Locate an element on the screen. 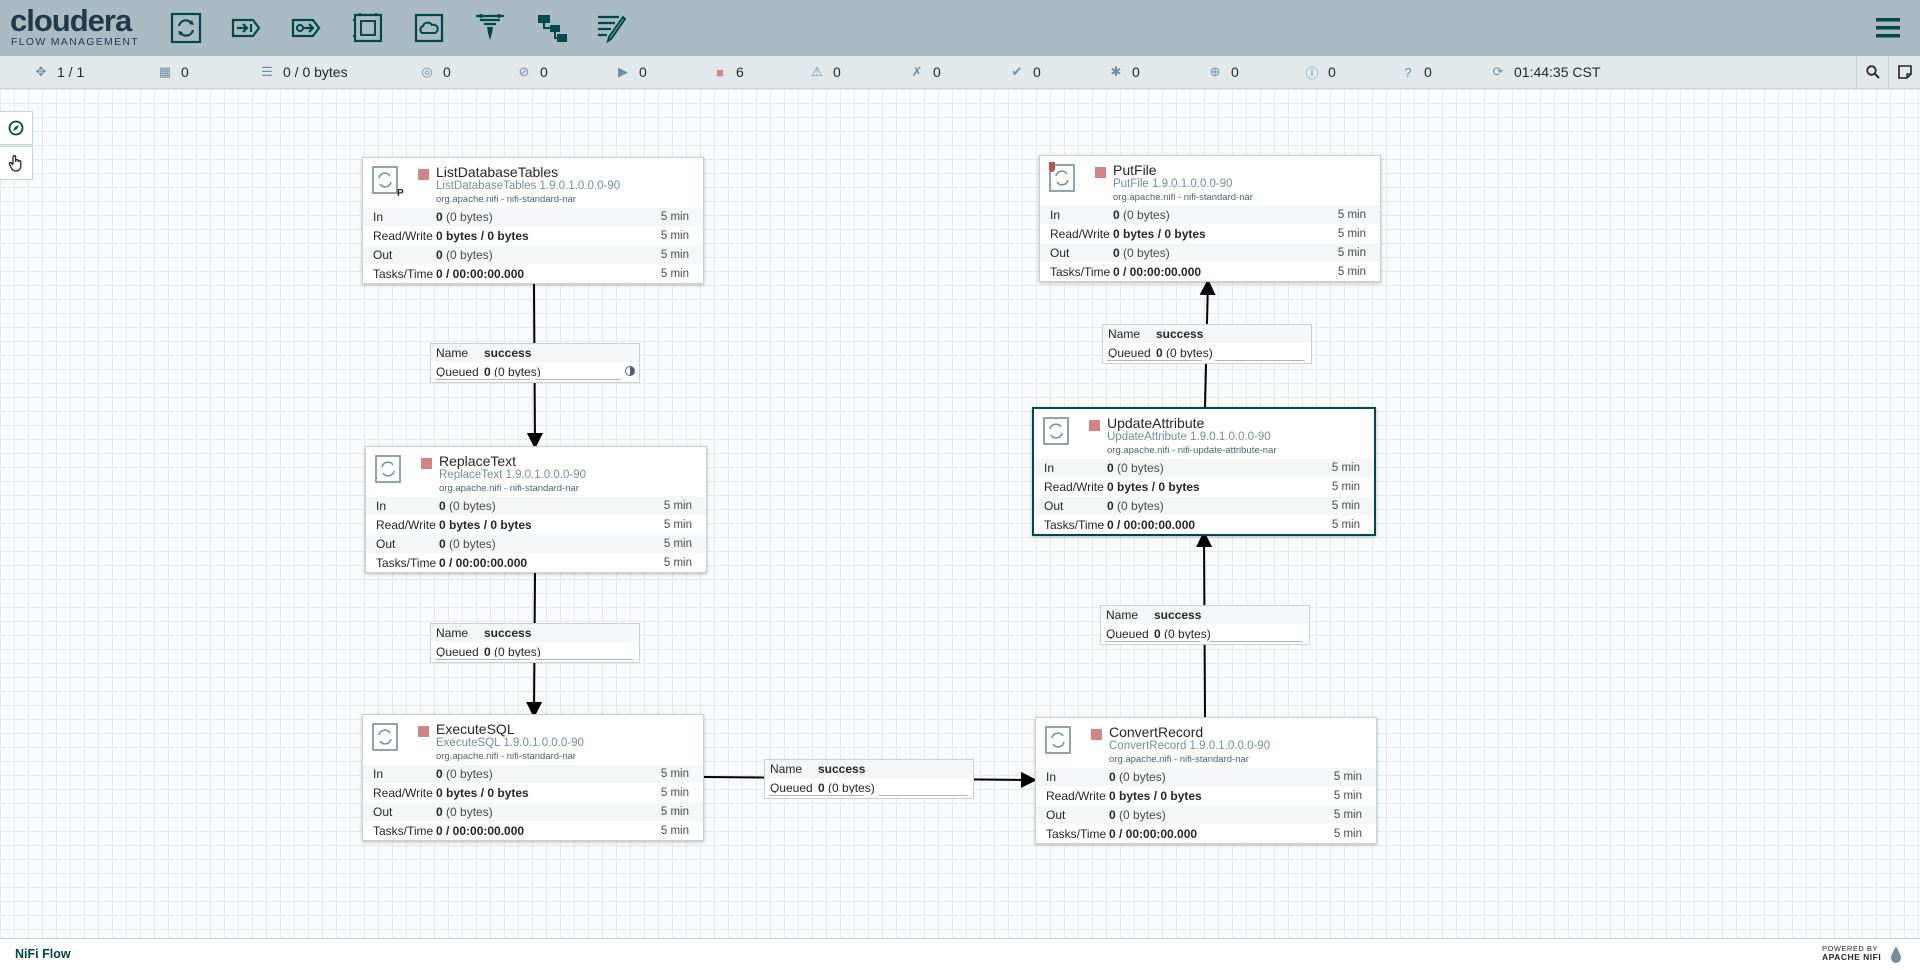  hamburger-icon is located at coordinates (1888, 28).